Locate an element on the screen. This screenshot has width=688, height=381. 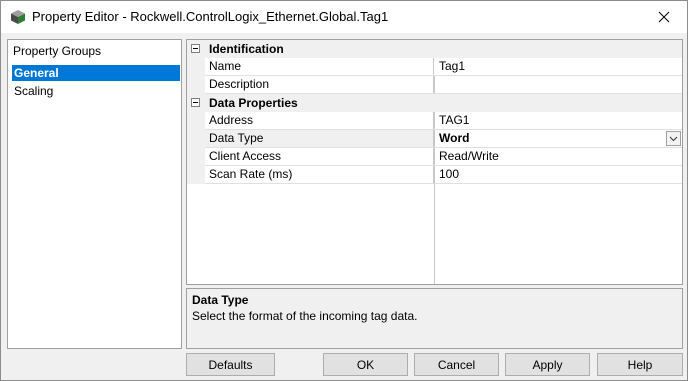
property-row-scan-rate: Scan Rate (ms) 100 is located at coordinates (434, 175).